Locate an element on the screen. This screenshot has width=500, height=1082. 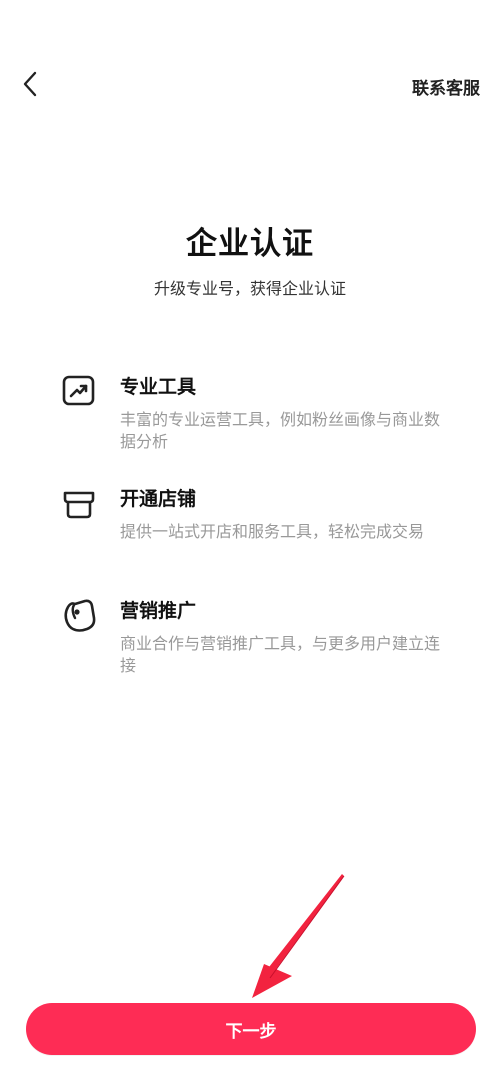
chevron-left-icon is located at coordinates (30, 84).